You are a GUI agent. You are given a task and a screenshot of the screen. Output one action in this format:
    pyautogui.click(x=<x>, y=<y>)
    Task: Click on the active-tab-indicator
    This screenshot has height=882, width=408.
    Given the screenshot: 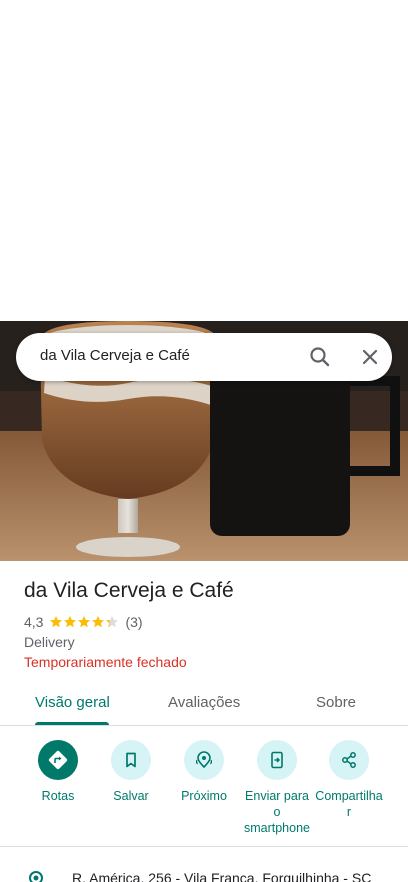 What is the action you would take?
    pyautogui.click(x=72, y=723)
    